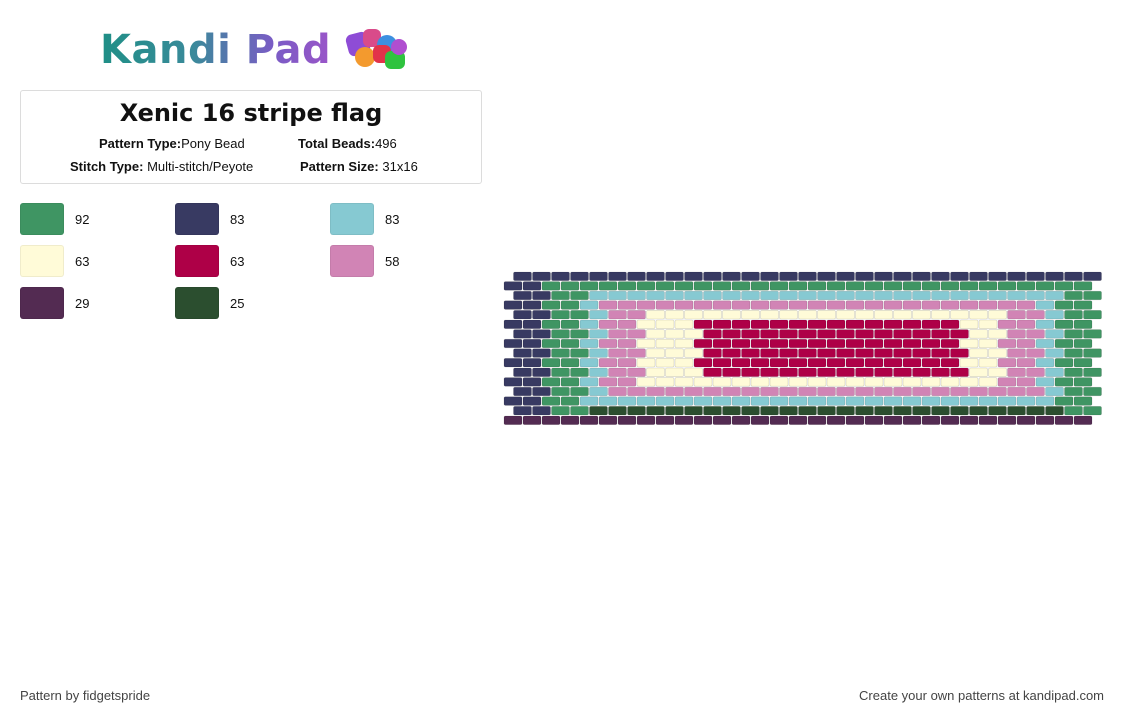 The width and height of the screenshot is (1124, 720). Describe the element at coordinates (197, 261) in the screenshot. I see `color-swatch` at that location.